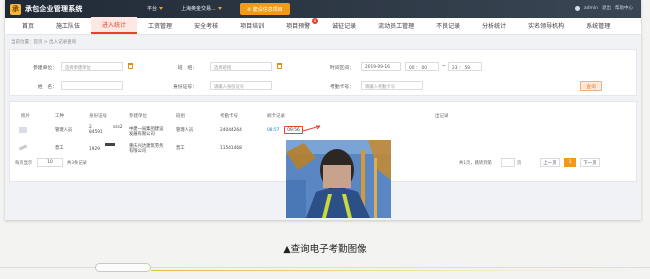 This screenshot has height=279, width=650. Describe the element at coordinates (231, 130) in the screenshot. I see `row1-card: 24044264` at that location.